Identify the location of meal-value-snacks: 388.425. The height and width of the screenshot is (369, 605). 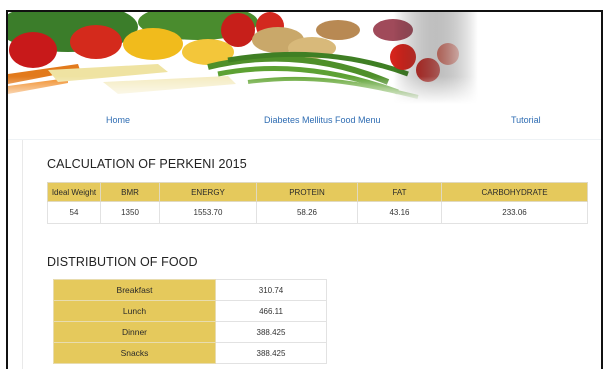
(271, 353).